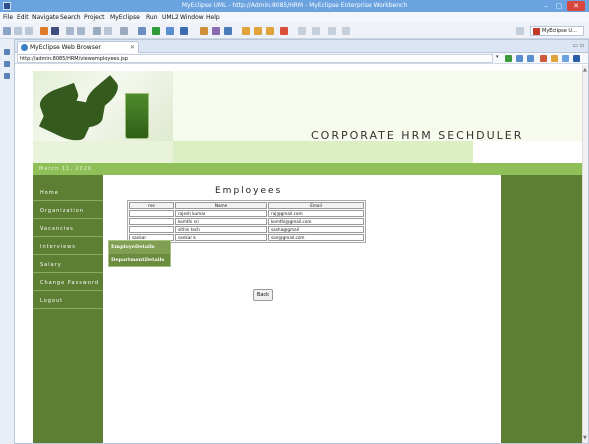  I want to click on tool-icon, so click(97, 31).